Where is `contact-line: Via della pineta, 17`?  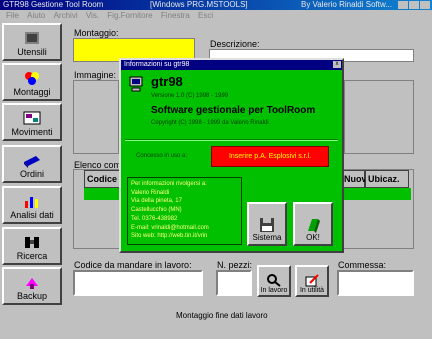 contact-line: Via della pineta, 17 is located at coordinates (156, 201).